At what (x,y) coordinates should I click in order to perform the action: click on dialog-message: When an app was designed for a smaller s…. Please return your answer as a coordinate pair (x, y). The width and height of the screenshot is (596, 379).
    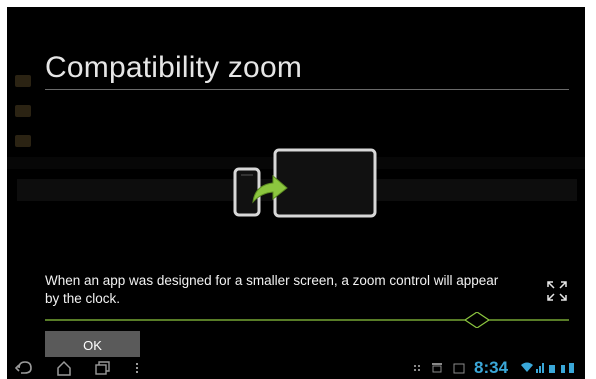
    Looking at the image, I should click on (272, 289).